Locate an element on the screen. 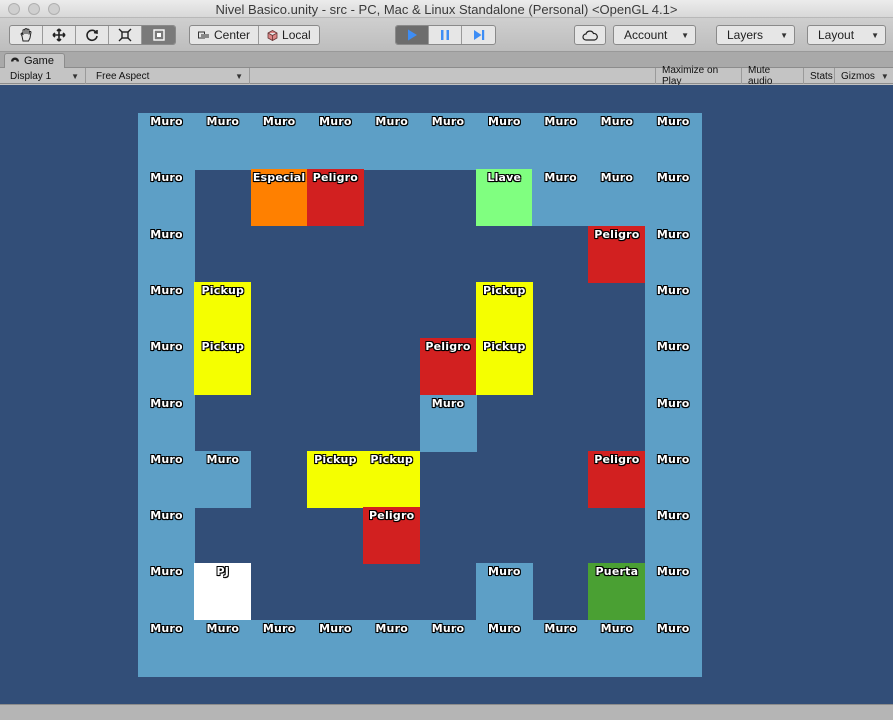  step-icon is located at coordinates (478, 35).